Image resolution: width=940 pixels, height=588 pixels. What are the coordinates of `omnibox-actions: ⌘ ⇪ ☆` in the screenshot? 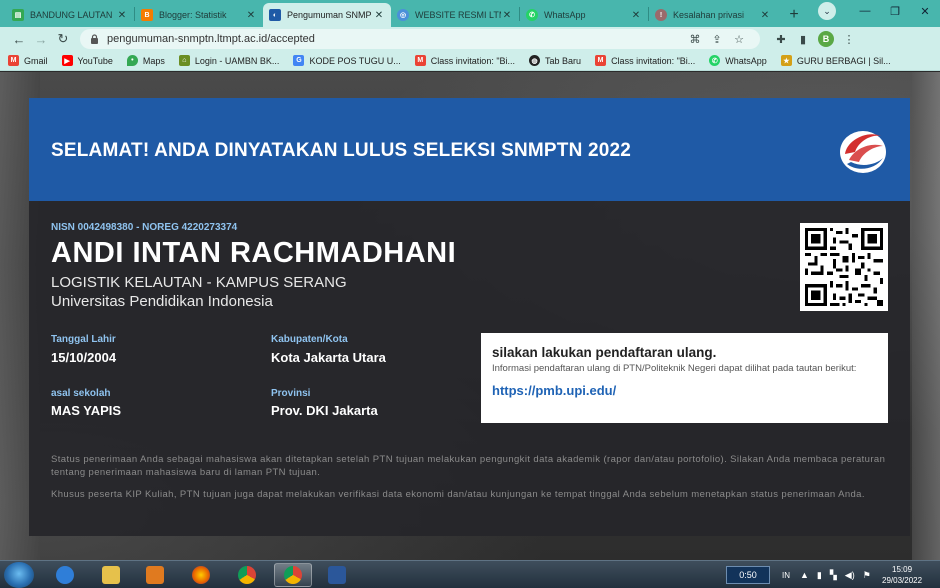 It's located at (717, 39).